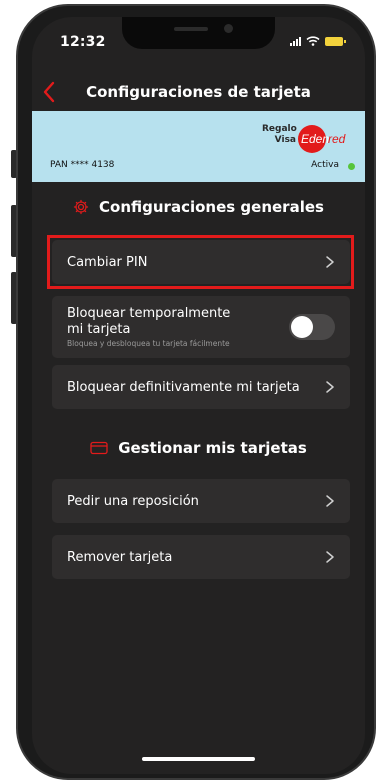 The image size is (381, 783). What do you see at coordinates (337, 139) in the screenshot?
I see `svg-text: red` at bounding box center [337, 139].